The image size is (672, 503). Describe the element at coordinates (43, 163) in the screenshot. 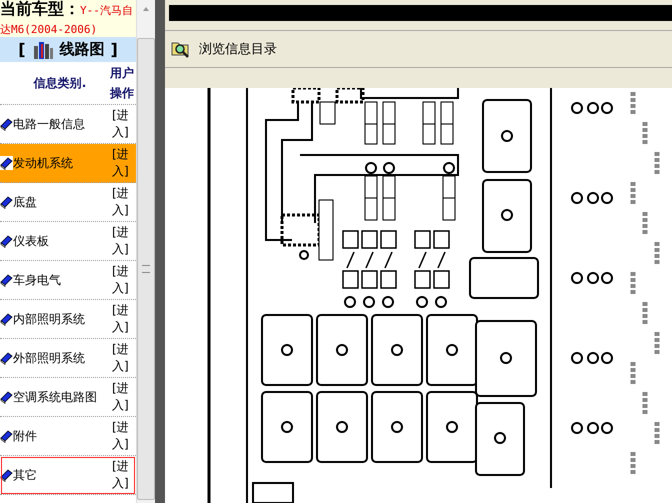

I see `category-label: 发动机系统` at that location.